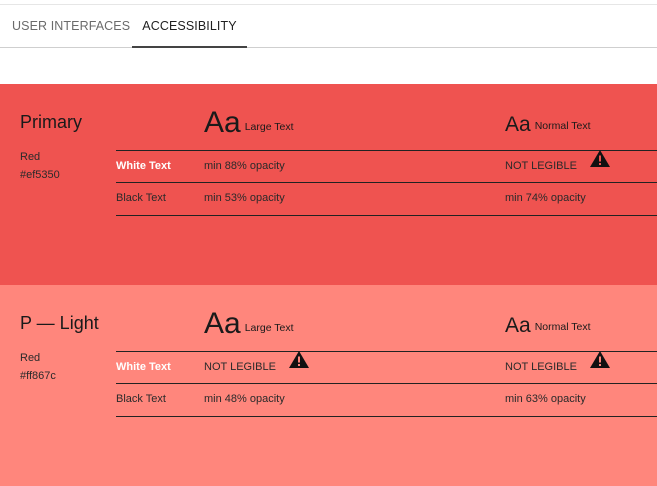 This screenshot has width=657, height=486. What do you see at coordinates (244, 198) in the screenshot?
I see `large-text-value: min 53% opacity` at bounding box center [244, 198].